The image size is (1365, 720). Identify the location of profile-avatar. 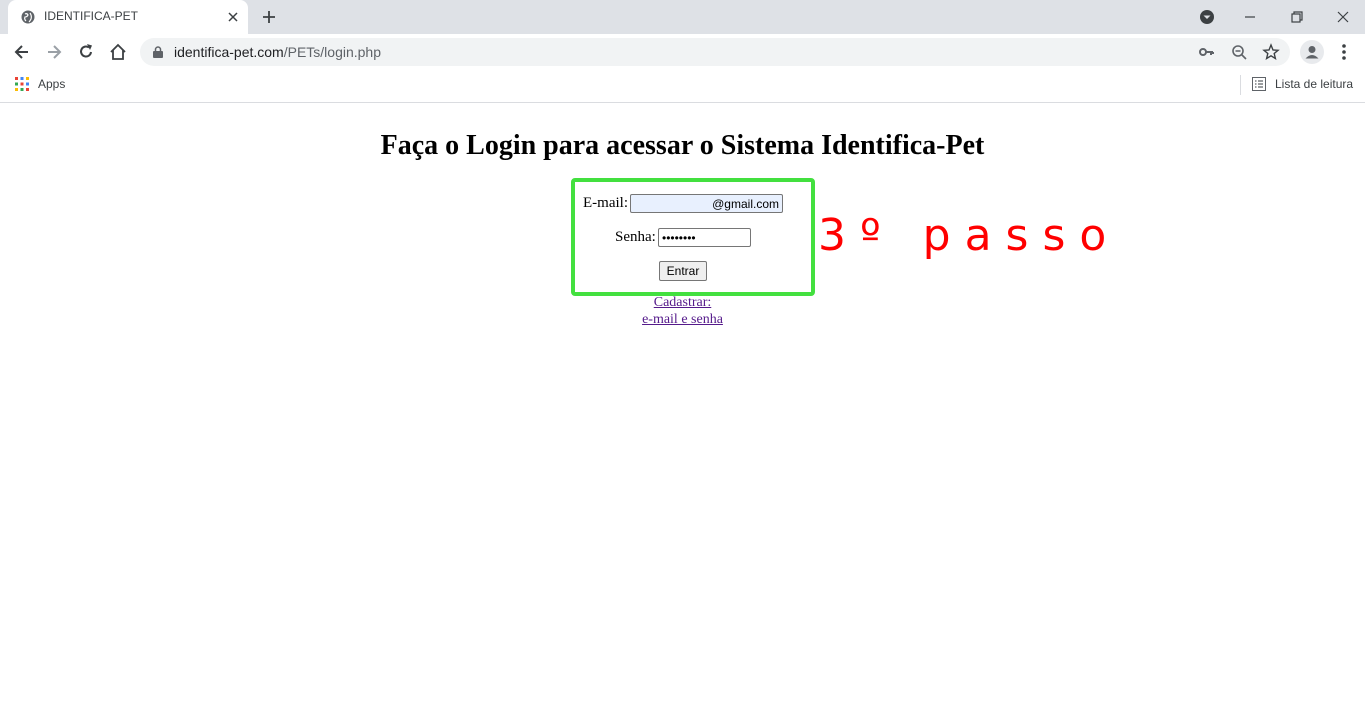
(1312, 52).